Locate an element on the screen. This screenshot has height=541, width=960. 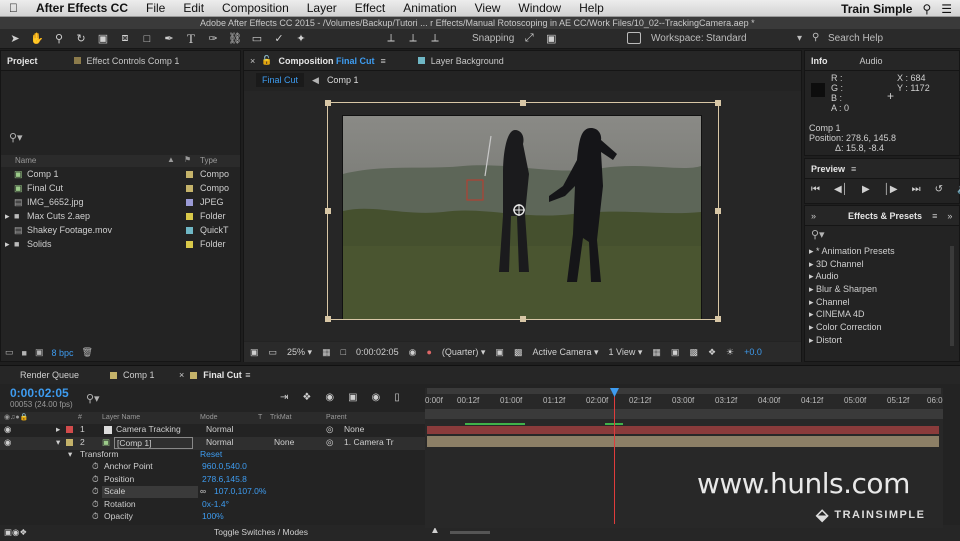
layer-row: ◉ ▸ 1 Camera Tracking Normal ◎ None is located at coordinates (212, 430).